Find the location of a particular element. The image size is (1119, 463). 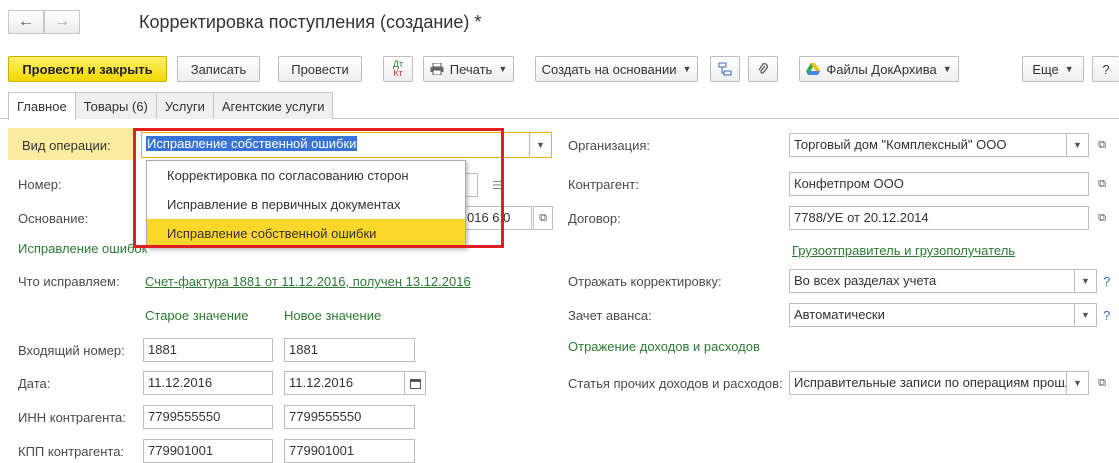

row-label: КПП контрагента: is located at coordinates (71, 451).